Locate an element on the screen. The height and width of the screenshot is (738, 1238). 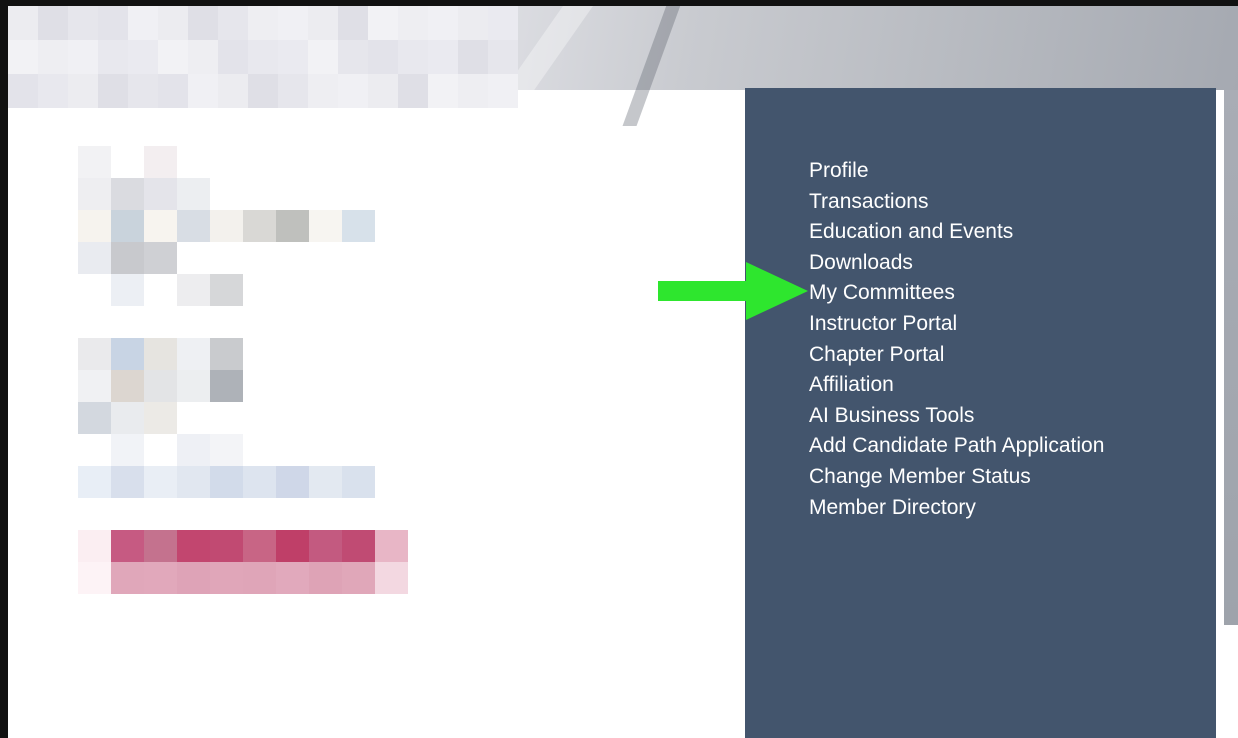
banner-decoration is located at coordinates (655, 66).